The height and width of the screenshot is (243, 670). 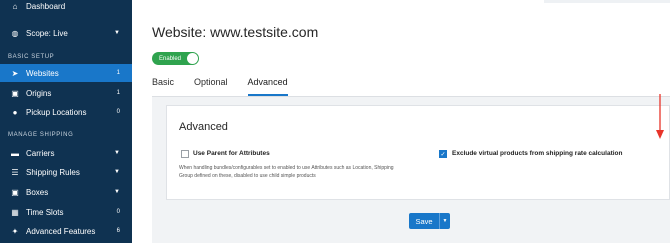 I want to click on section-basic-setup: BASIC SETUP, so click(x=31, y=57).